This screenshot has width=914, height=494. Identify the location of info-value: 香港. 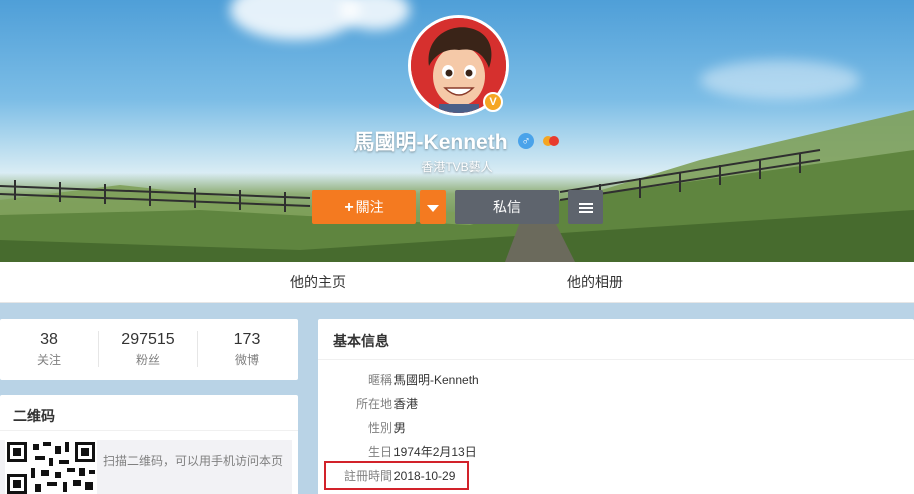
(406, 404).